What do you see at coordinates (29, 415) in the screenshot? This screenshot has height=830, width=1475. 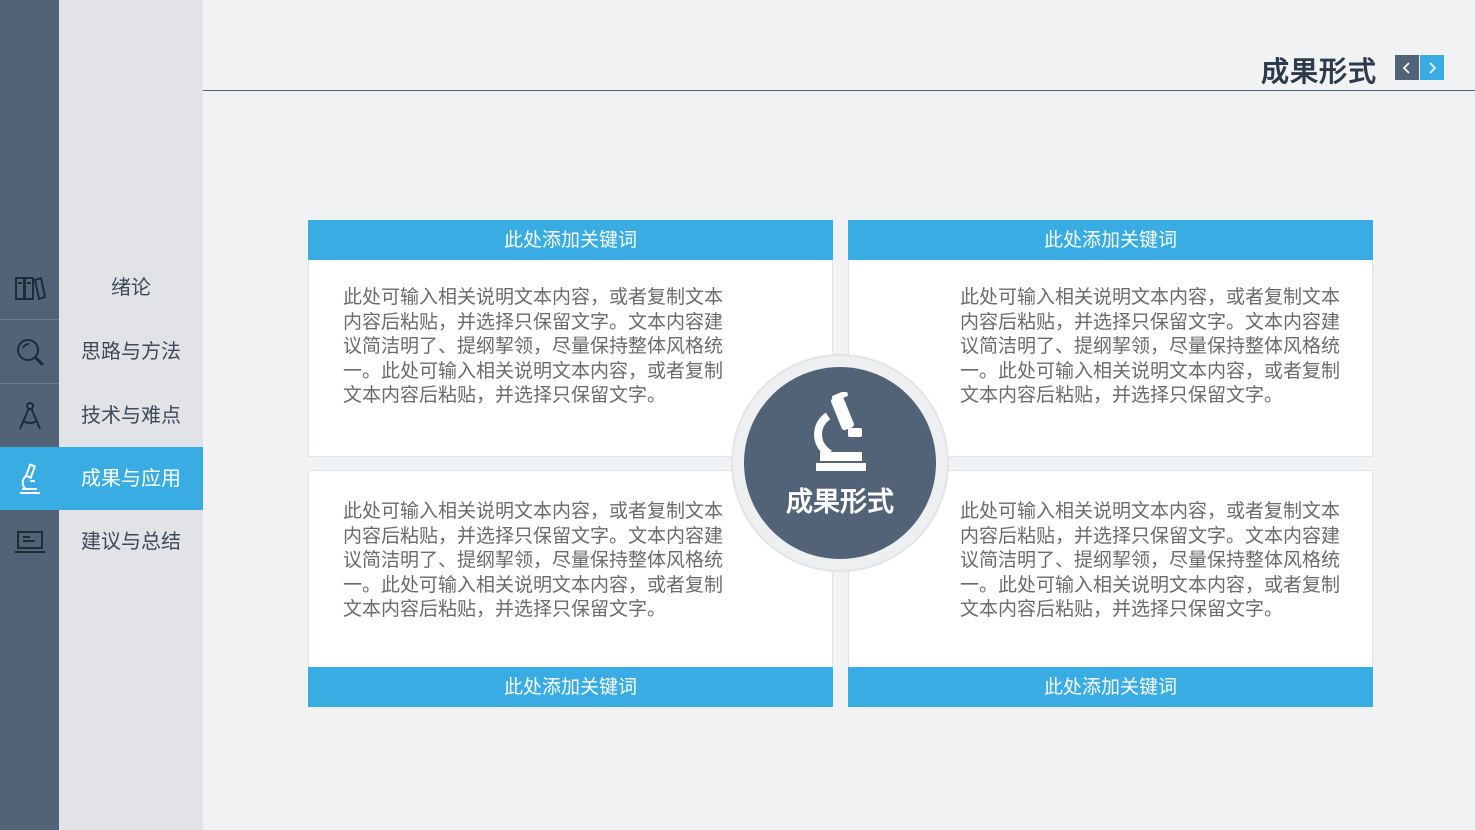 I see `compass-icon` at bounding box center [29, 415].